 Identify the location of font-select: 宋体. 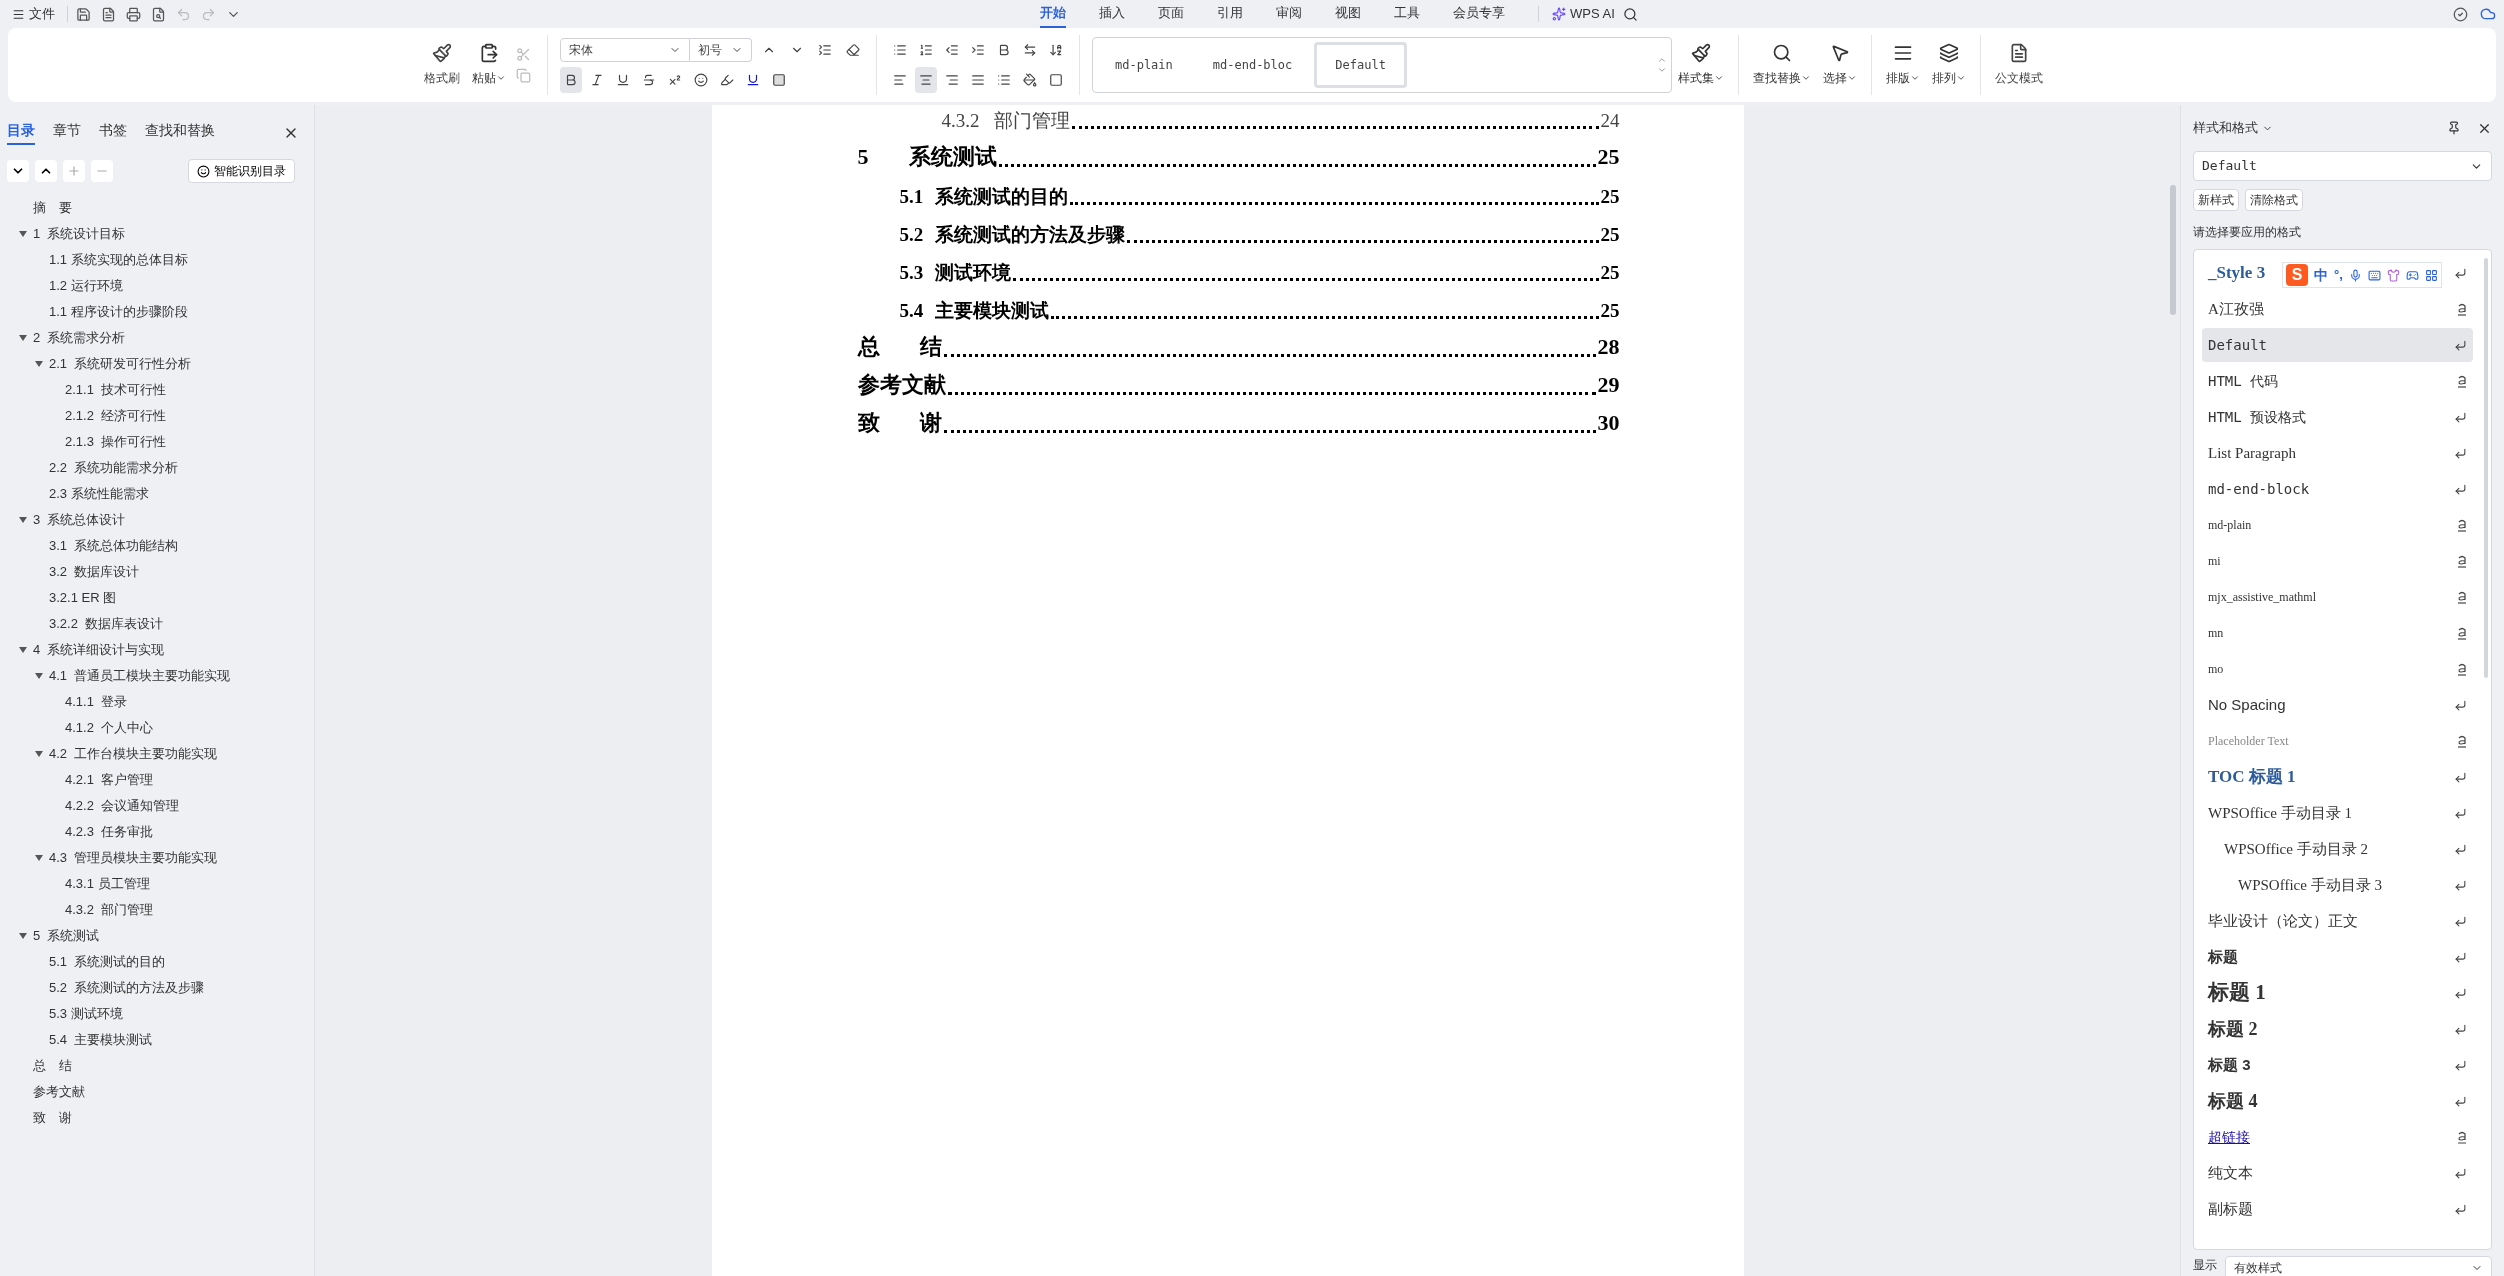
(625, 50).